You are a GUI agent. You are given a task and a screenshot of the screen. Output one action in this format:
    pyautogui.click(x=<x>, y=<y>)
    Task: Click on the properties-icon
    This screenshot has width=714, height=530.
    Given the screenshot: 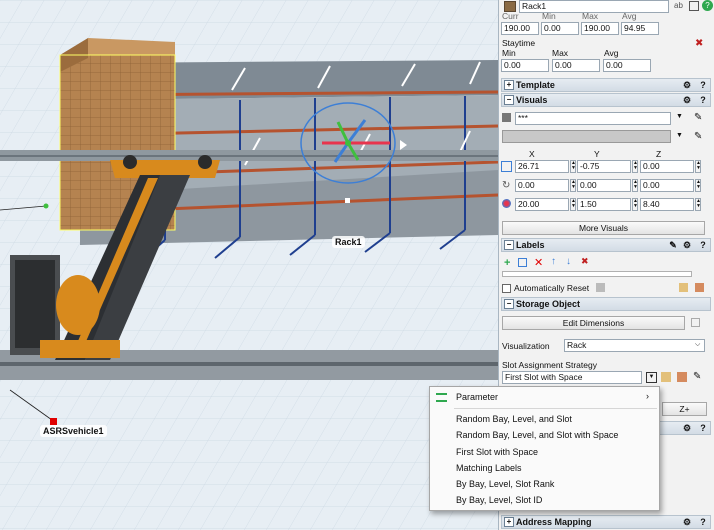 What is the action you would take?
    pyautogui.click(x=694, y=6)
    